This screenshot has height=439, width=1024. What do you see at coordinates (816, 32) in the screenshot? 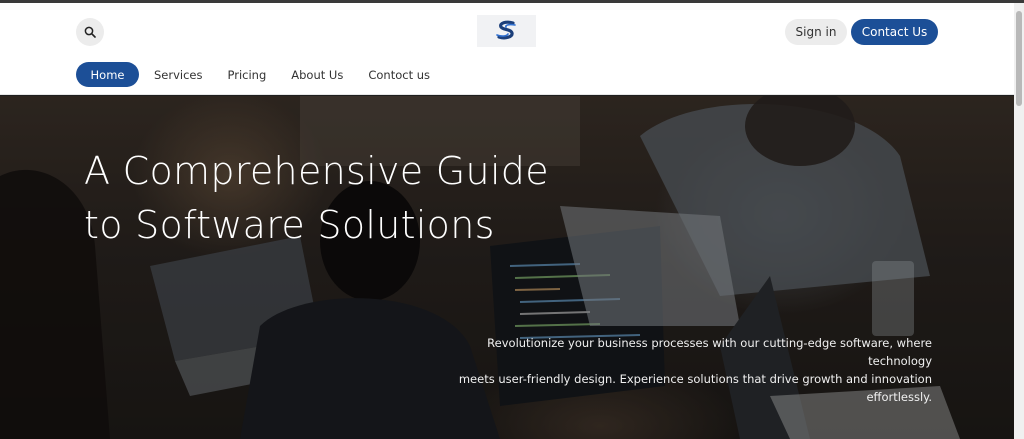
I see `sign-in-button: Sign in` at bounding box center [816, 32].